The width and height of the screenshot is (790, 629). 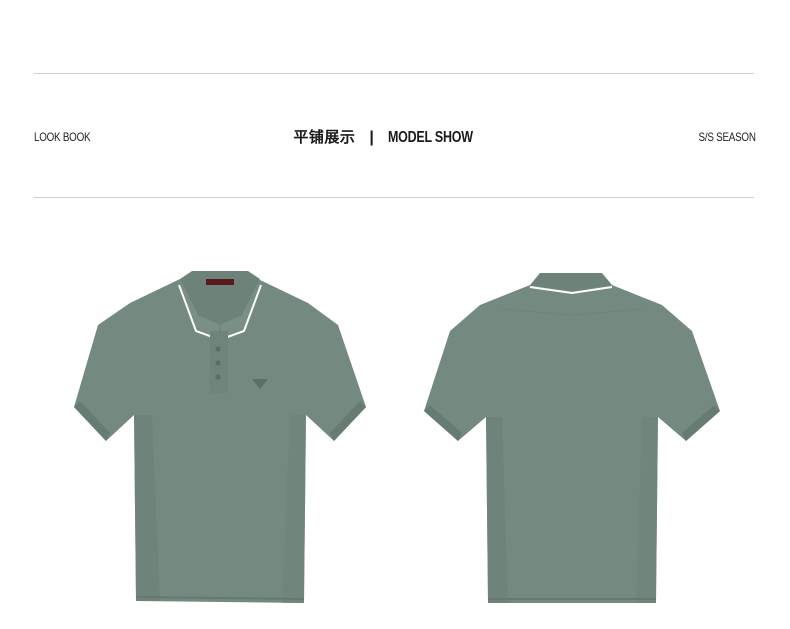 I want to click on section-header: LOOK BOOK 平铺展示 | MODEL SHOW S/S SEASON, so click(x=395, y=138).